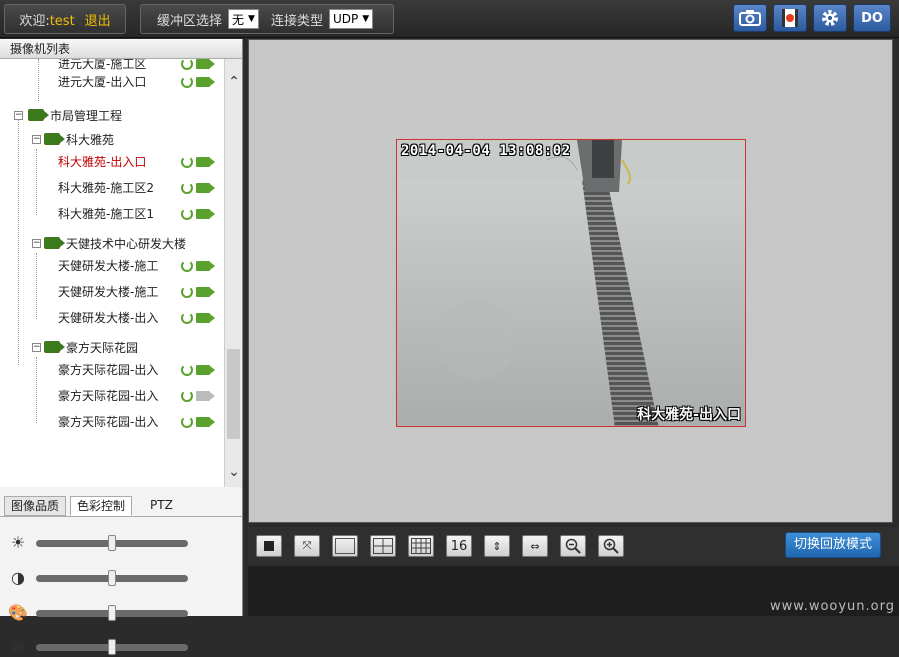  Describe the element at coordinates (112, 318) in the screenshot. I see `camera-item: 天健研发大楼-出入` at that location.